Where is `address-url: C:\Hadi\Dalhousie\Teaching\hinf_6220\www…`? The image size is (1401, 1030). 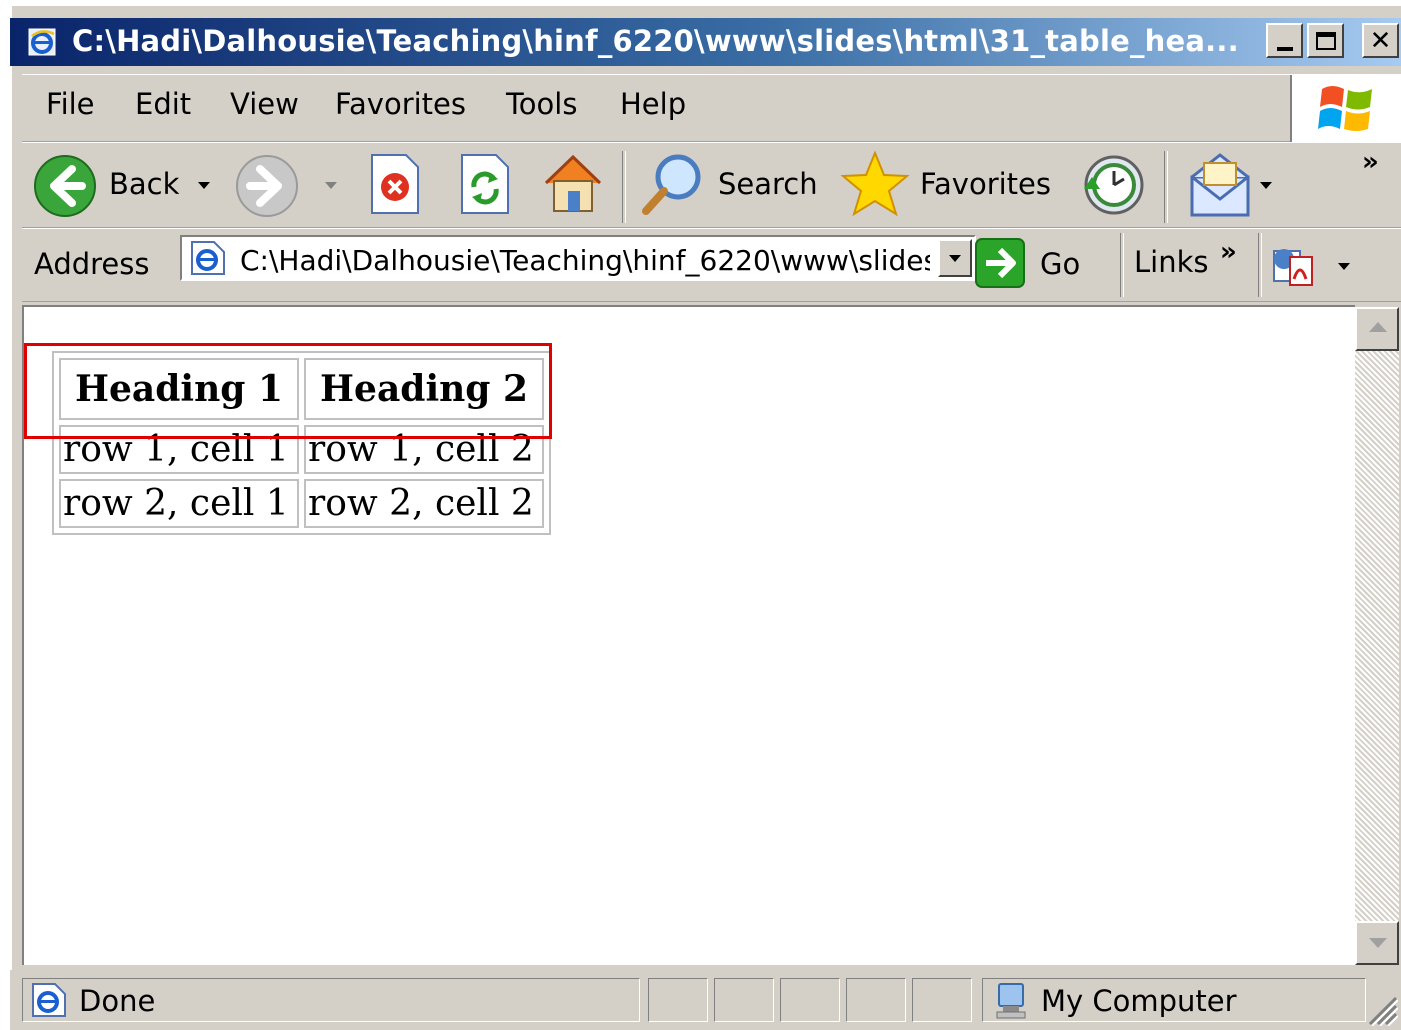 address-url: C:\Hadi\Dalhousie\Teaching\hinf_6220\www… is located at coordinates (585, 260).